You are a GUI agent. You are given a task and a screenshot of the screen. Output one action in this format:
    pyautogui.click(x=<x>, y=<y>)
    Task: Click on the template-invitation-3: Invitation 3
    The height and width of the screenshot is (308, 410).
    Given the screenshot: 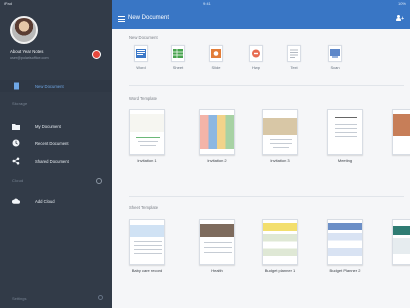 What is the action you would take?
    pyautogui.click(x=280, y=136)
    